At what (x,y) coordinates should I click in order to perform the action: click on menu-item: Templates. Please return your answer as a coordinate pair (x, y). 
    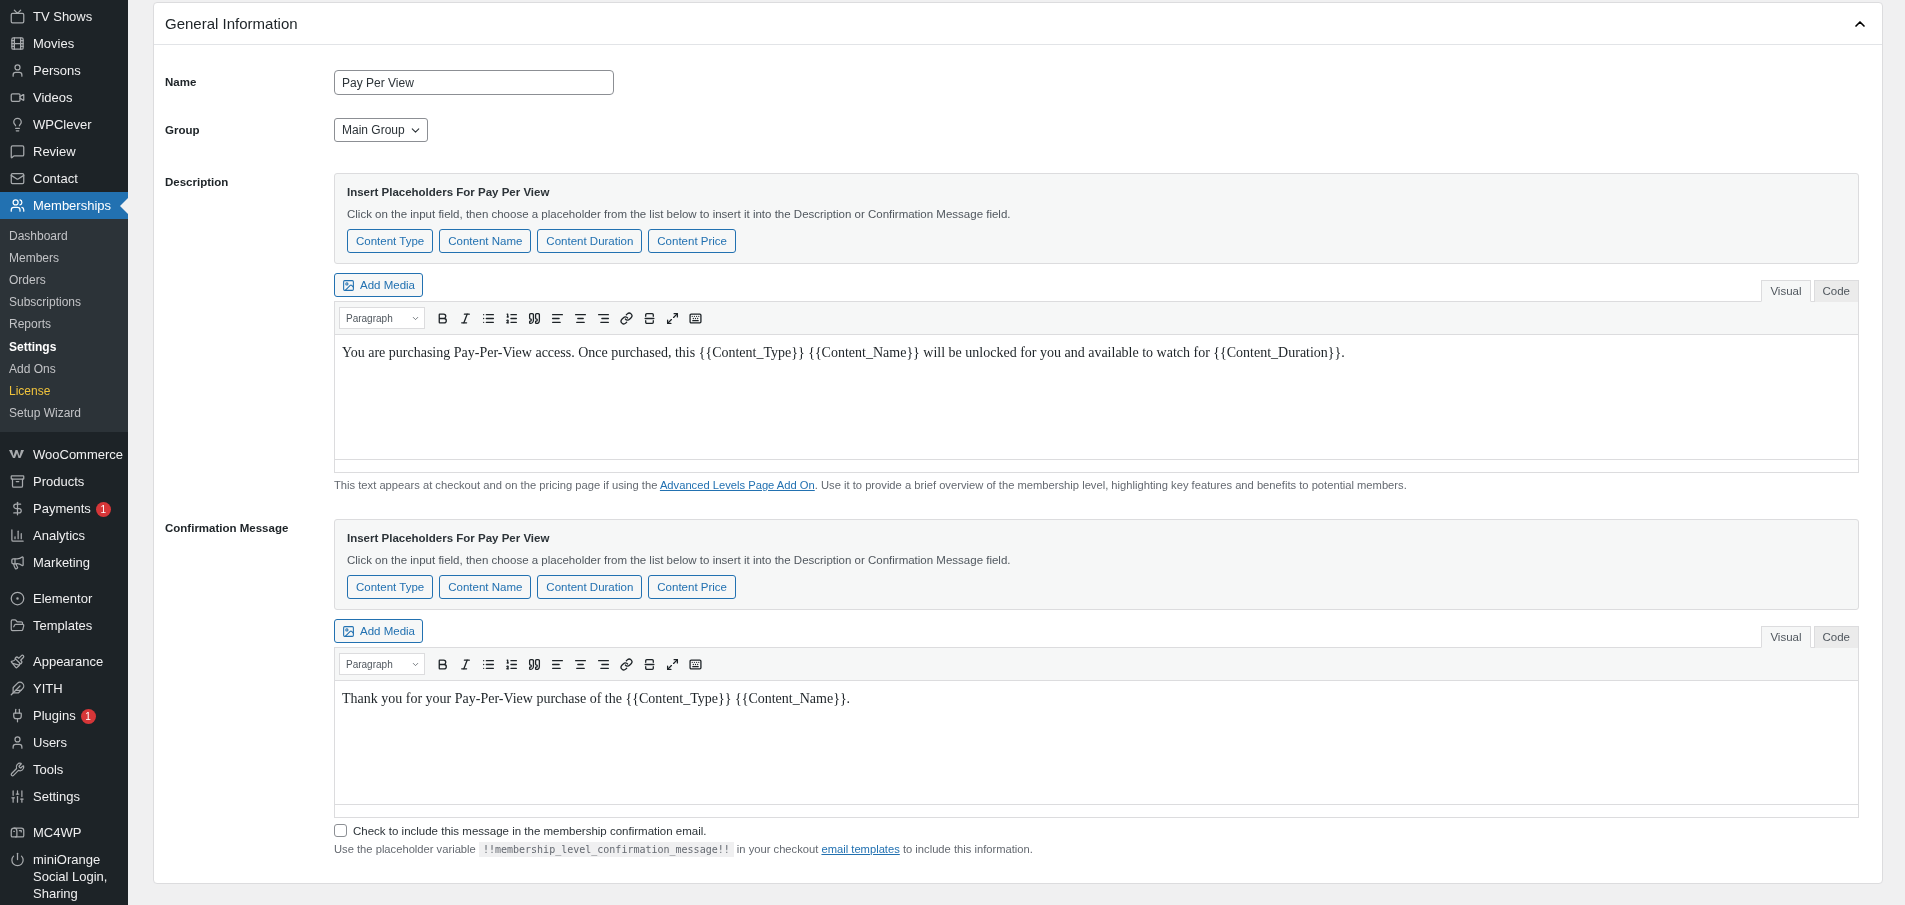
    Looking at the image, I should click on (64, 625).